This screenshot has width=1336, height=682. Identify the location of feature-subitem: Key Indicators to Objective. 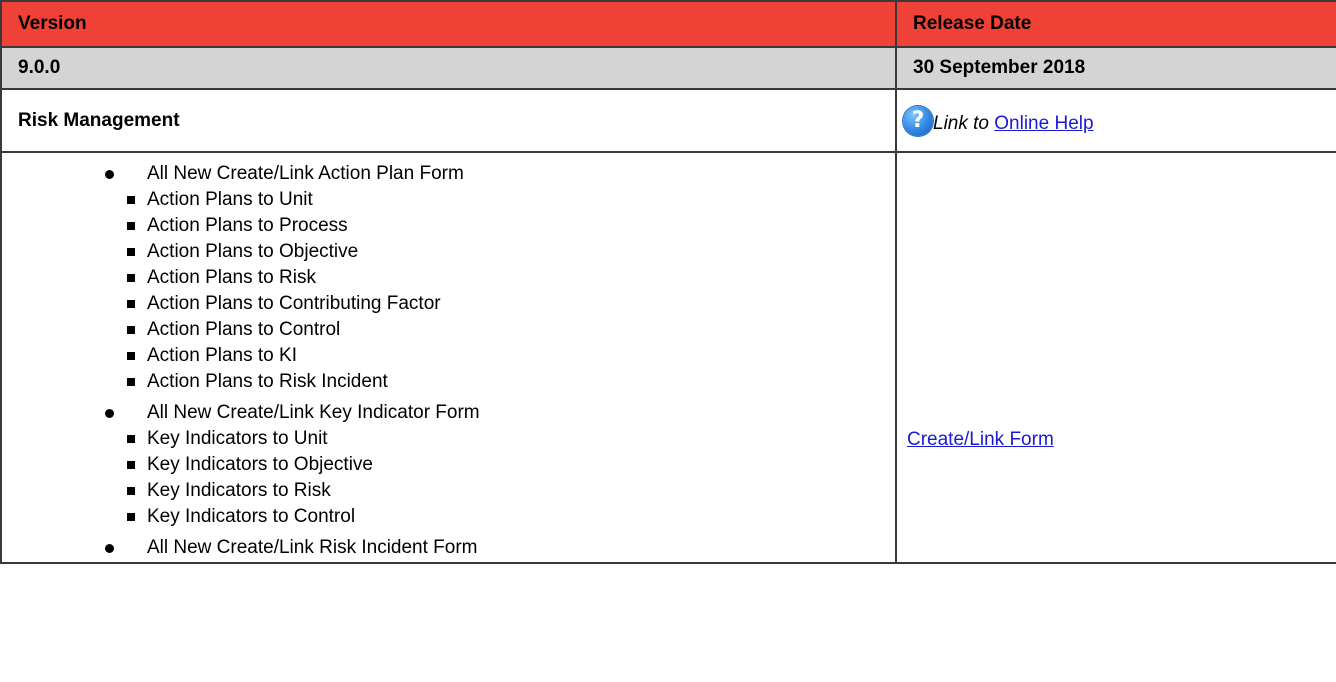
(511, 465).